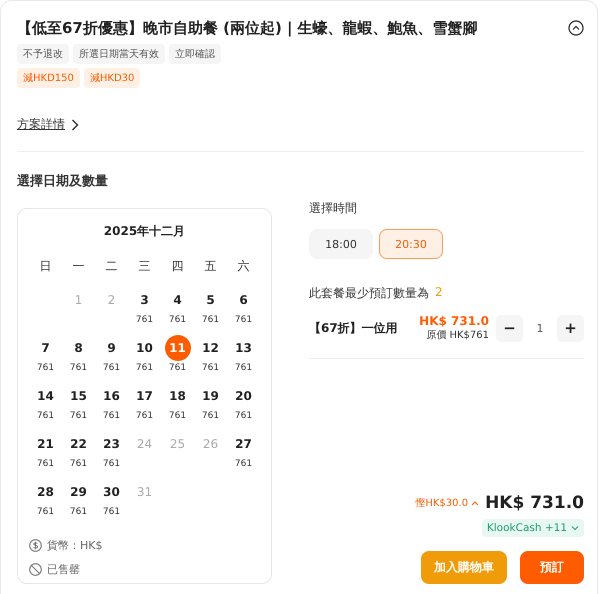 Image resolution: width=600 pixels, height=594 pixels. Describe the element at coordinates (43, 54) in the screenshot. I see `info-tag: 不予退改` at that location.